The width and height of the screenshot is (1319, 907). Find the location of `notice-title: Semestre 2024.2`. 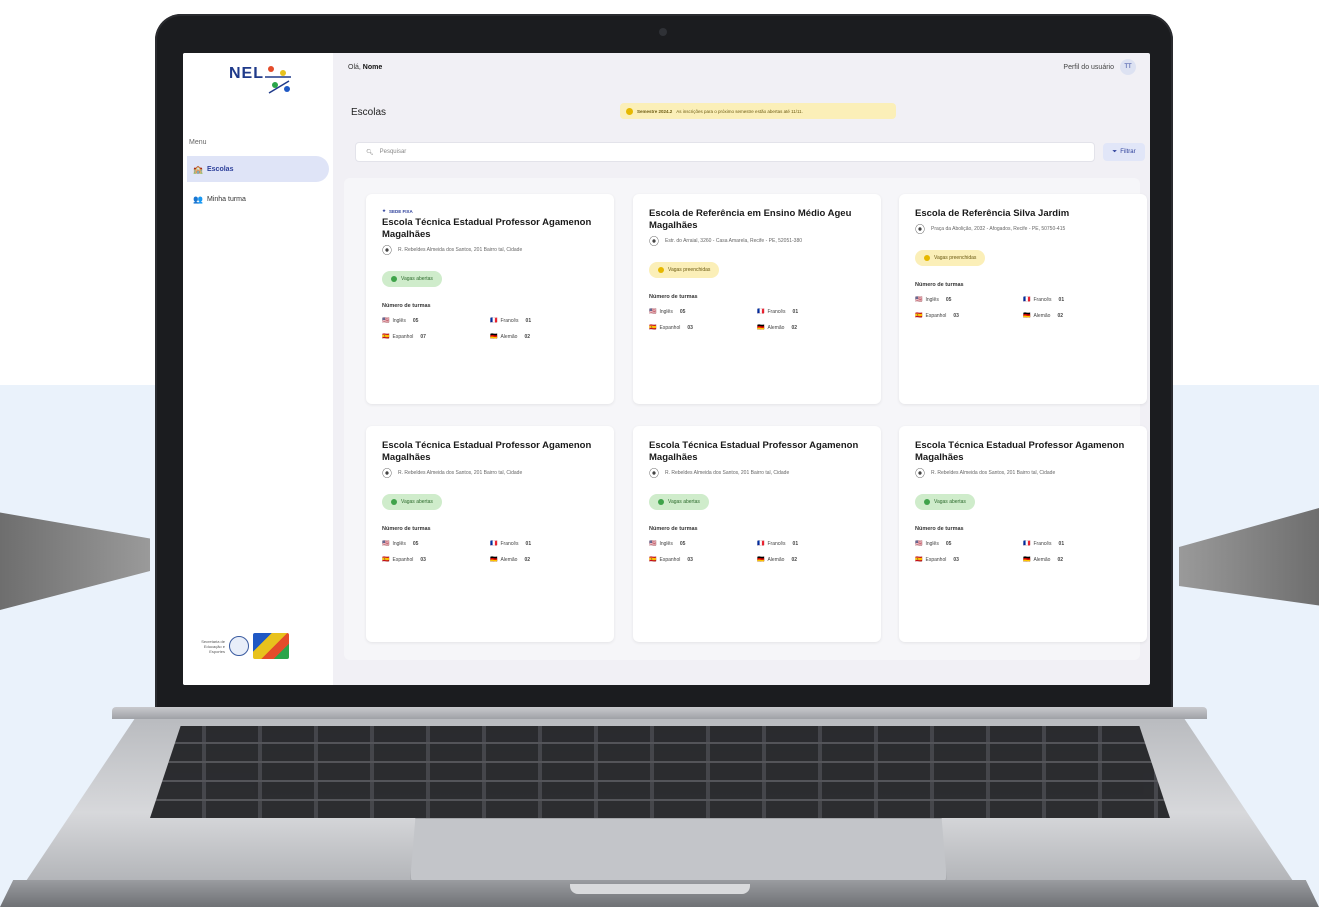

notice-title: Semestre 2024.2 is located at coordinates (655, 111).